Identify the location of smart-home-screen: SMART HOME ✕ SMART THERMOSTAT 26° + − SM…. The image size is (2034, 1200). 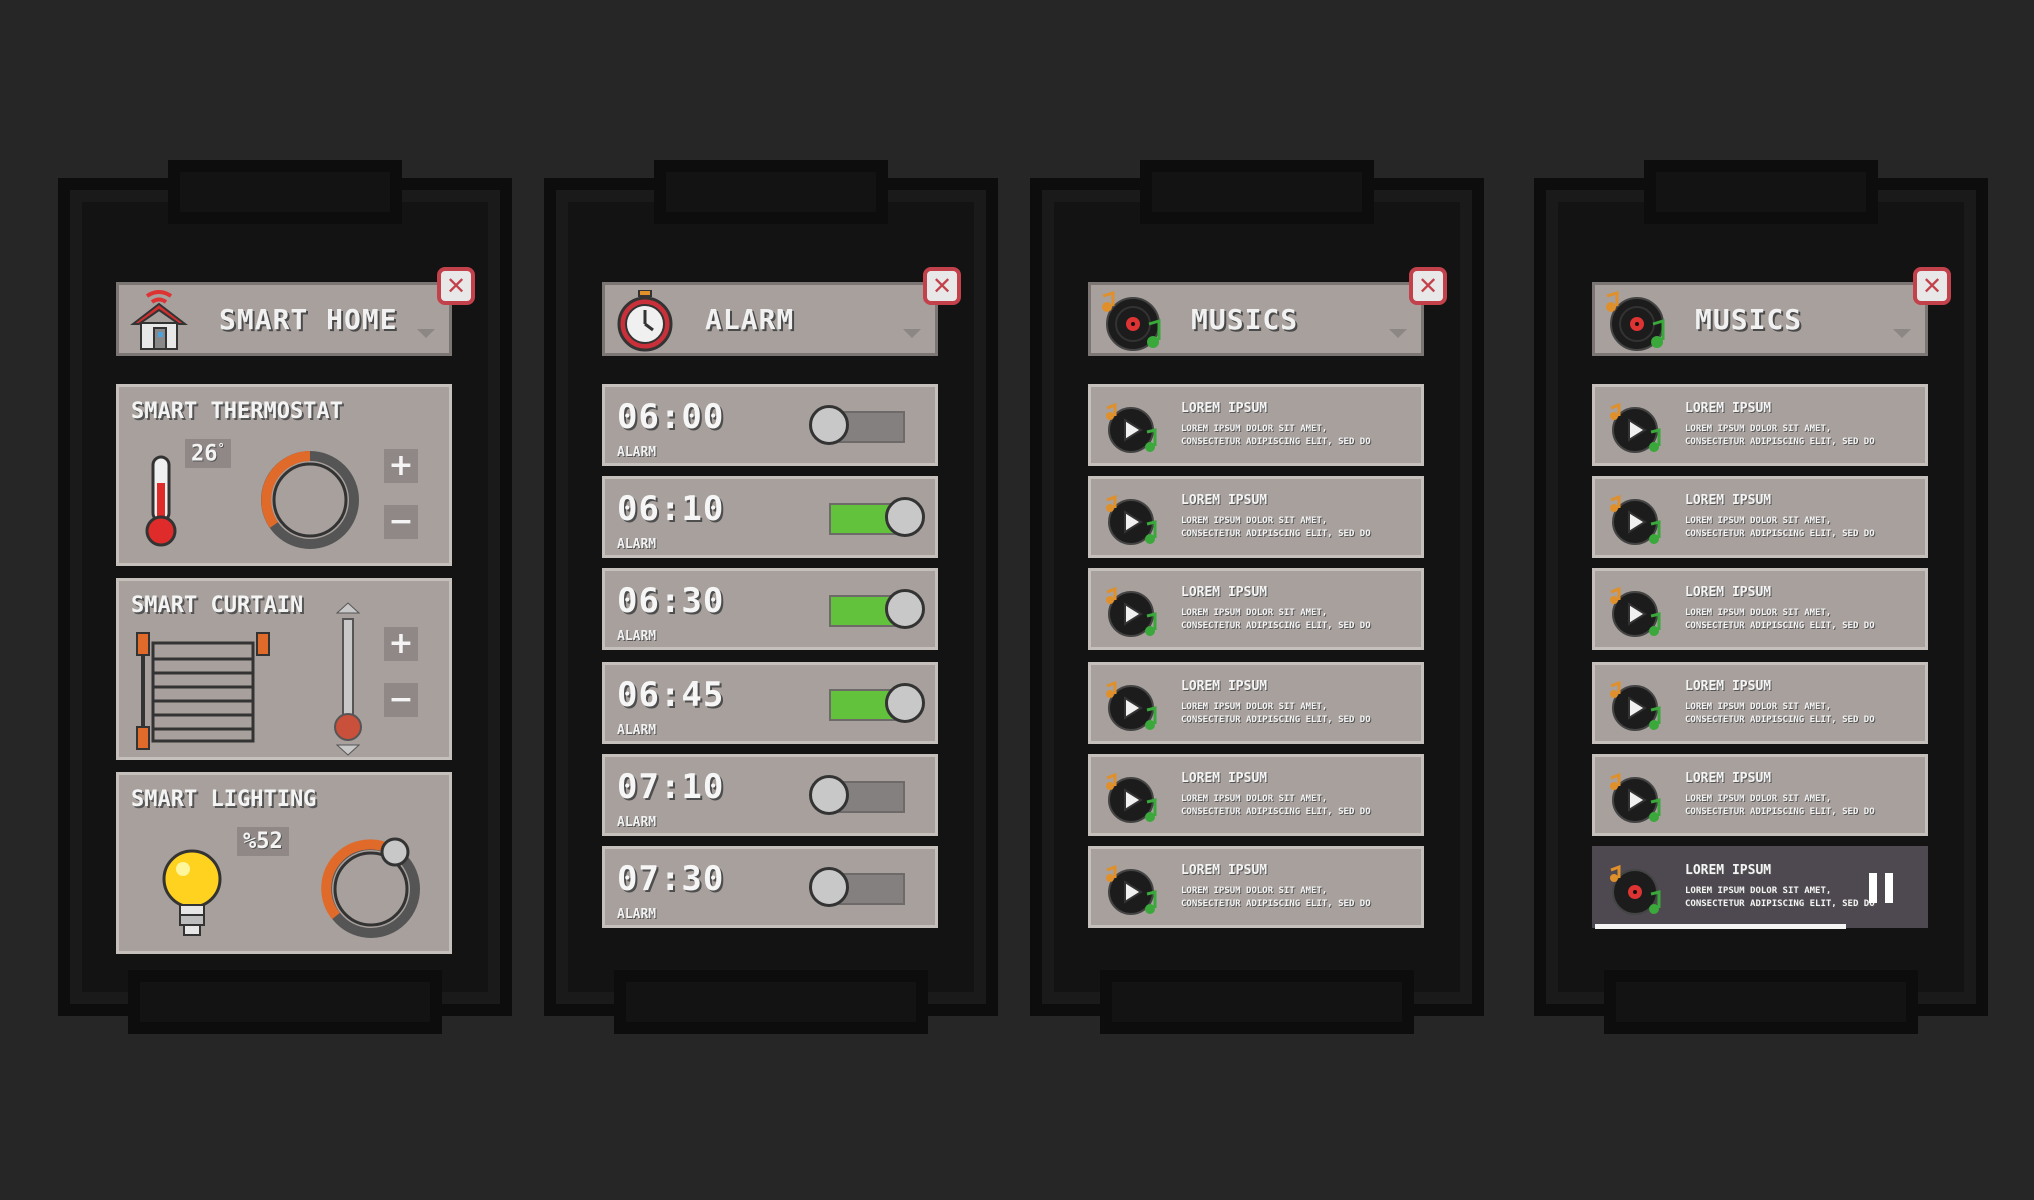
(295, 610).